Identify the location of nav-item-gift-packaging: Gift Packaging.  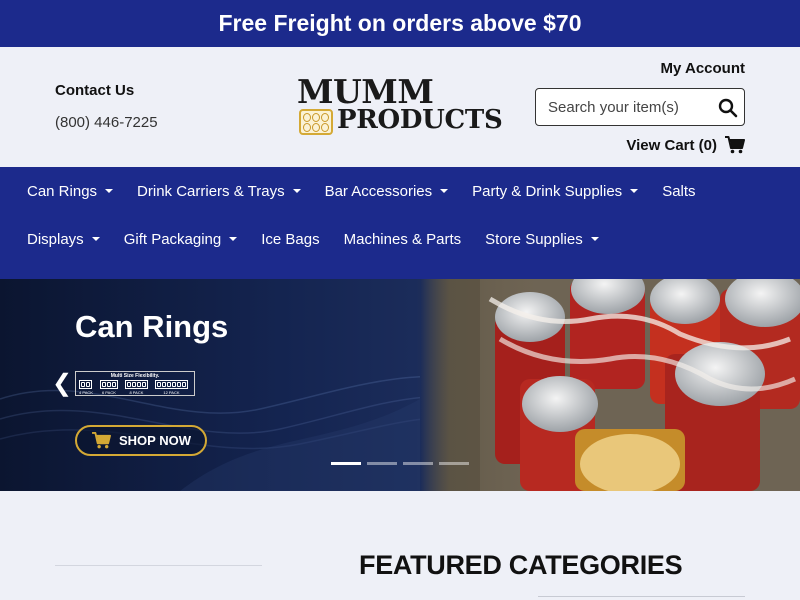
(181, 239).